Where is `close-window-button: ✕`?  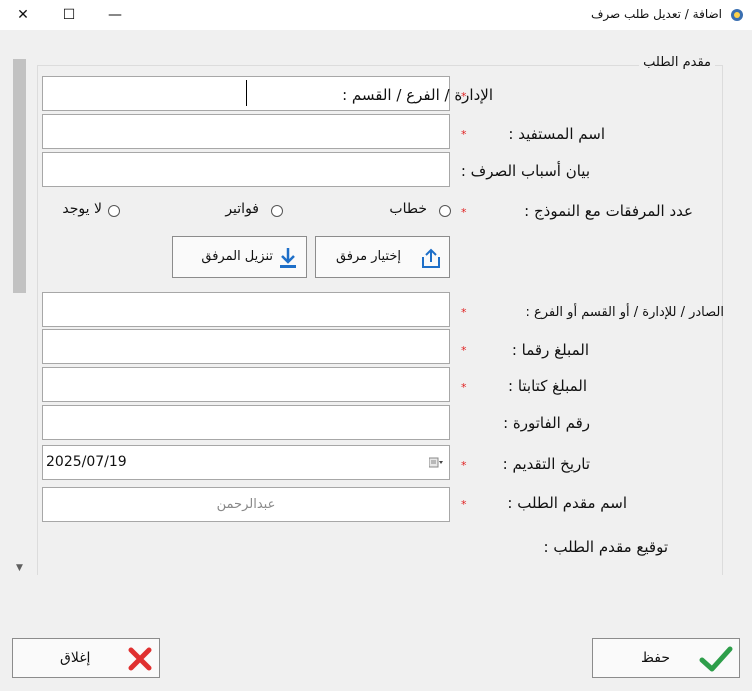 close-window-button: ✕ is located at coordinates (23, 15).